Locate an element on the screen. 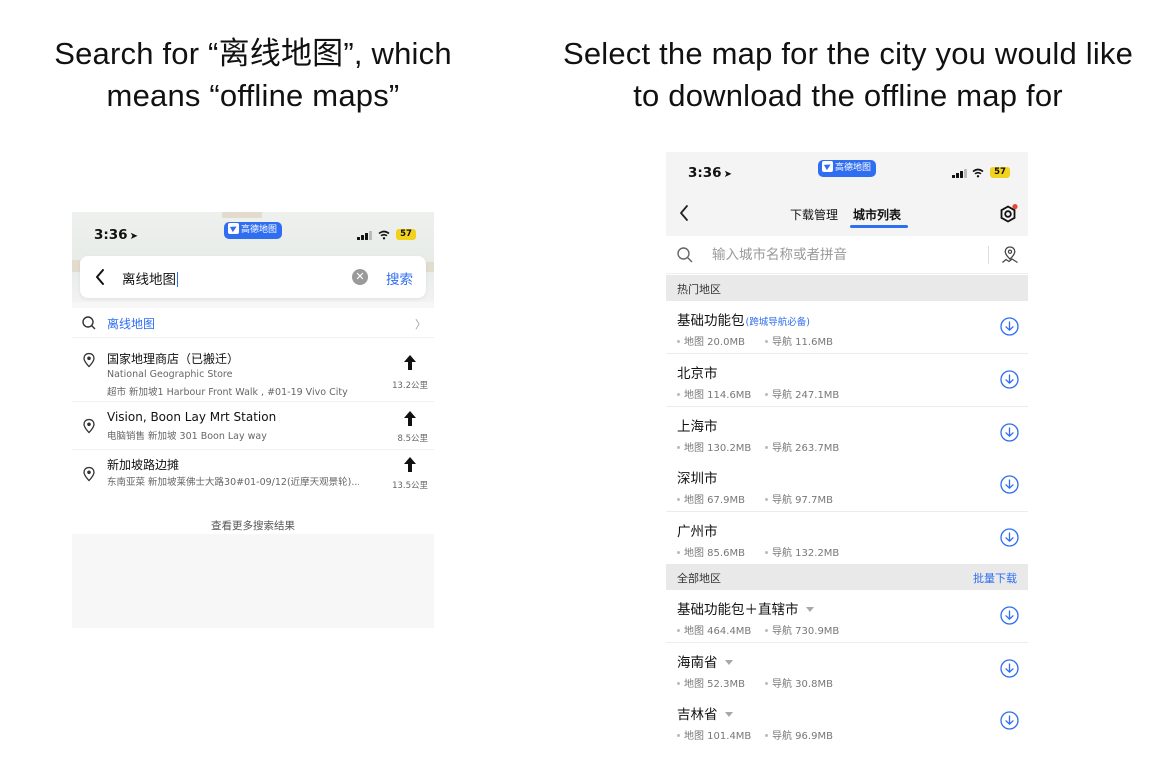 Image resolution: width=1168 pixels, height=768 pixels. search-input: 离线地图 is located at coordinates (150, 278).